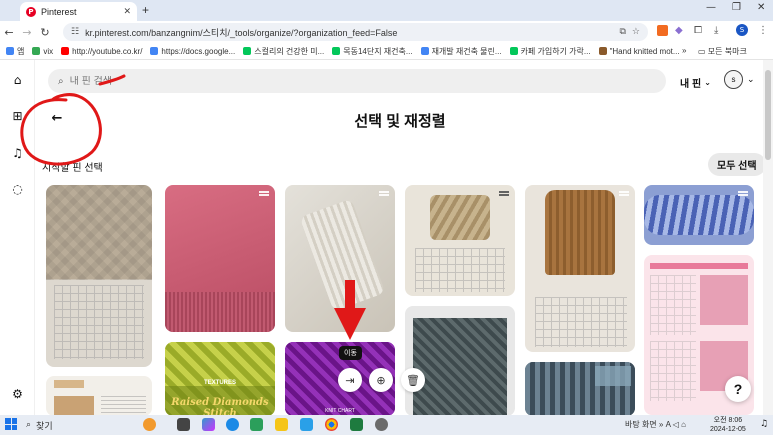  Describe the element at coordinates (11, 424) in the screenshot. I see `windows-start-icon` at that location.